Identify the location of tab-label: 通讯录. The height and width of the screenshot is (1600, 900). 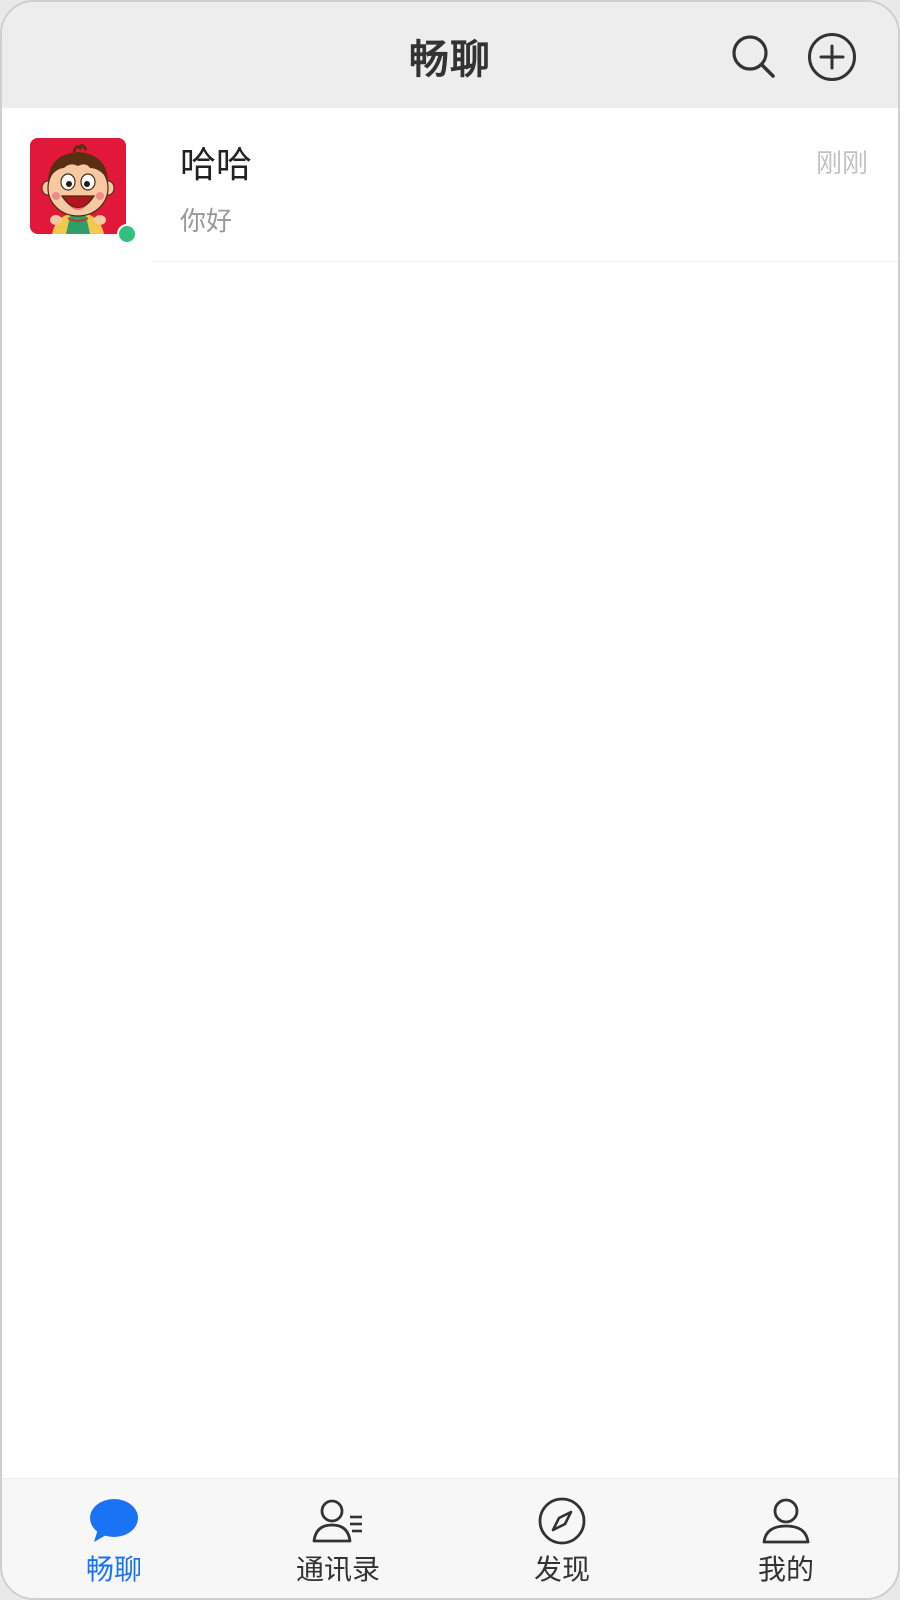
(337, 1569).